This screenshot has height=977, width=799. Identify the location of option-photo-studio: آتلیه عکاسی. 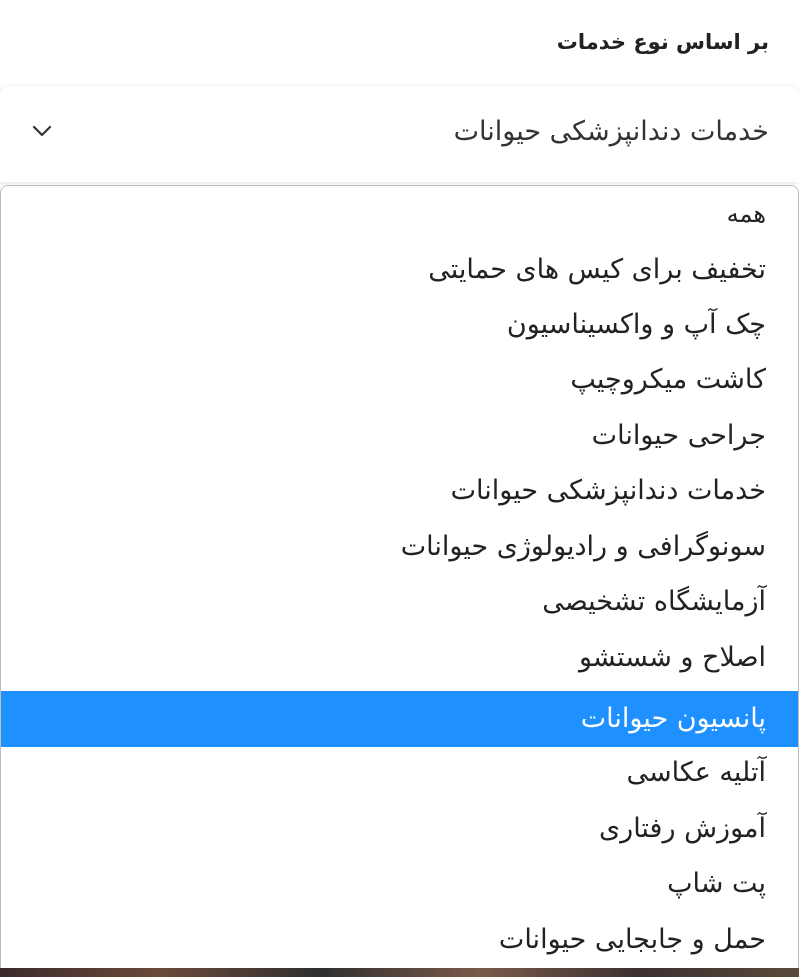
(399, 773).